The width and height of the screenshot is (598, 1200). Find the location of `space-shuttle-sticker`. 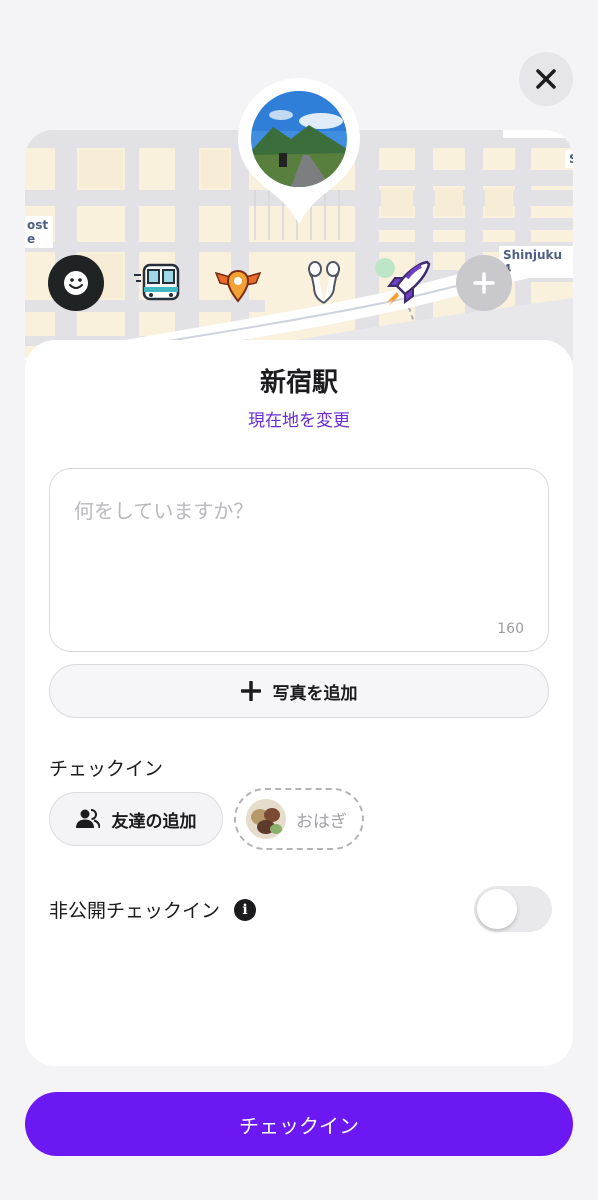

space-shuttle-sticker is located at coordinates (408, 283).